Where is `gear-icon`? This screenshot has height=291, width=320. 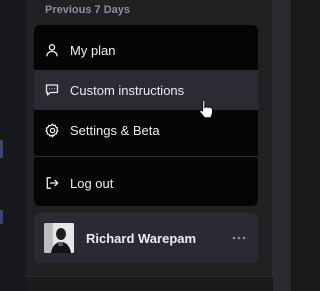
gear-icon is located at coordinates (52, 130).